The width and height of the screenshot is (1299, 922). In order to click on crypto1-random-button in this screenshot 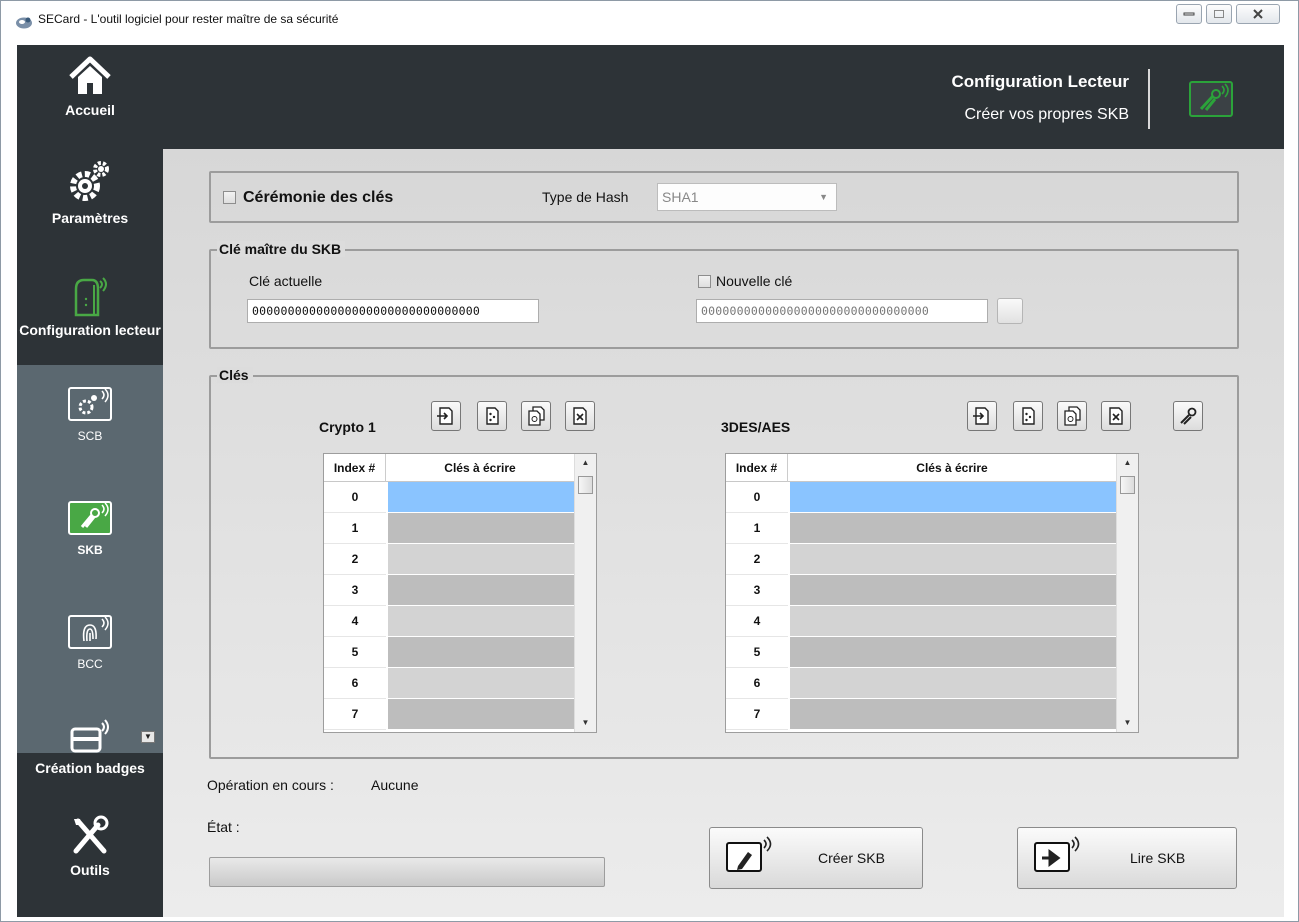, I will do `click(492, 416)`.